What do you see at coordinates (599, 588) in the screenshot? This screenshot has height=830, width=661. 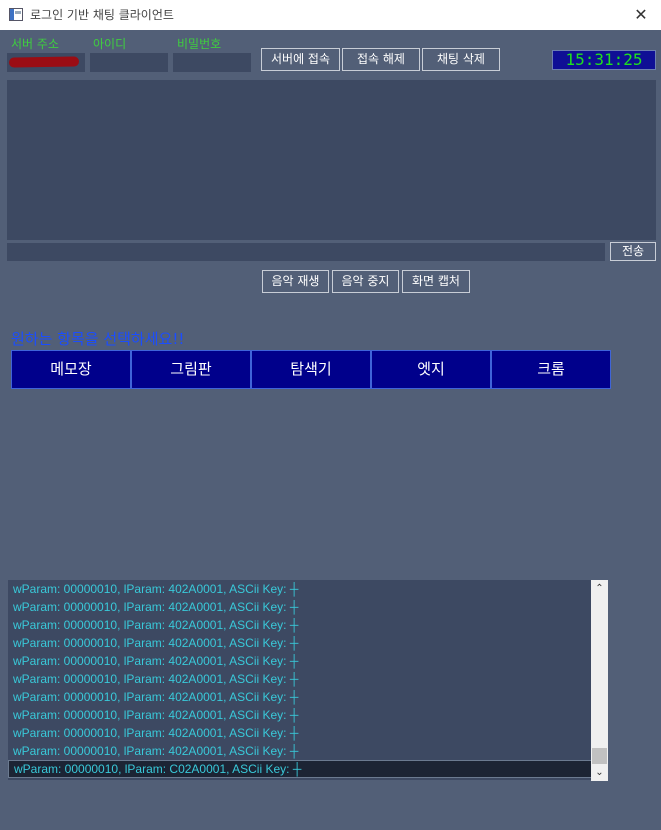 I see `scroll-up-icon: ⌃` at bounding box center [599, 588].